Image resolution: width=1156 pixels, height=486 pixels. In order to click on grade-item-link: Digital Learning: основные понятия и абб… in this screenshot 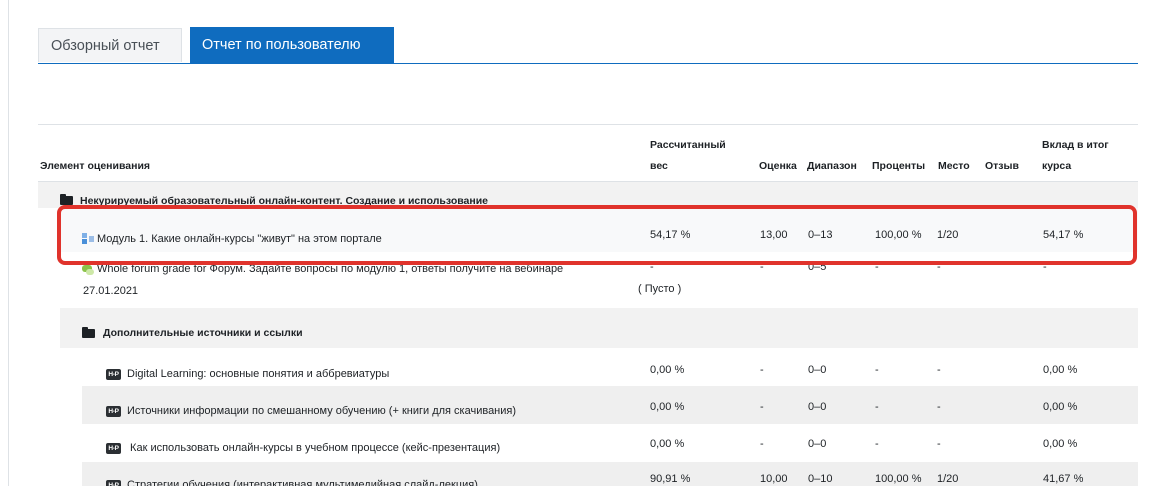, I will do `click(258, 374)`.